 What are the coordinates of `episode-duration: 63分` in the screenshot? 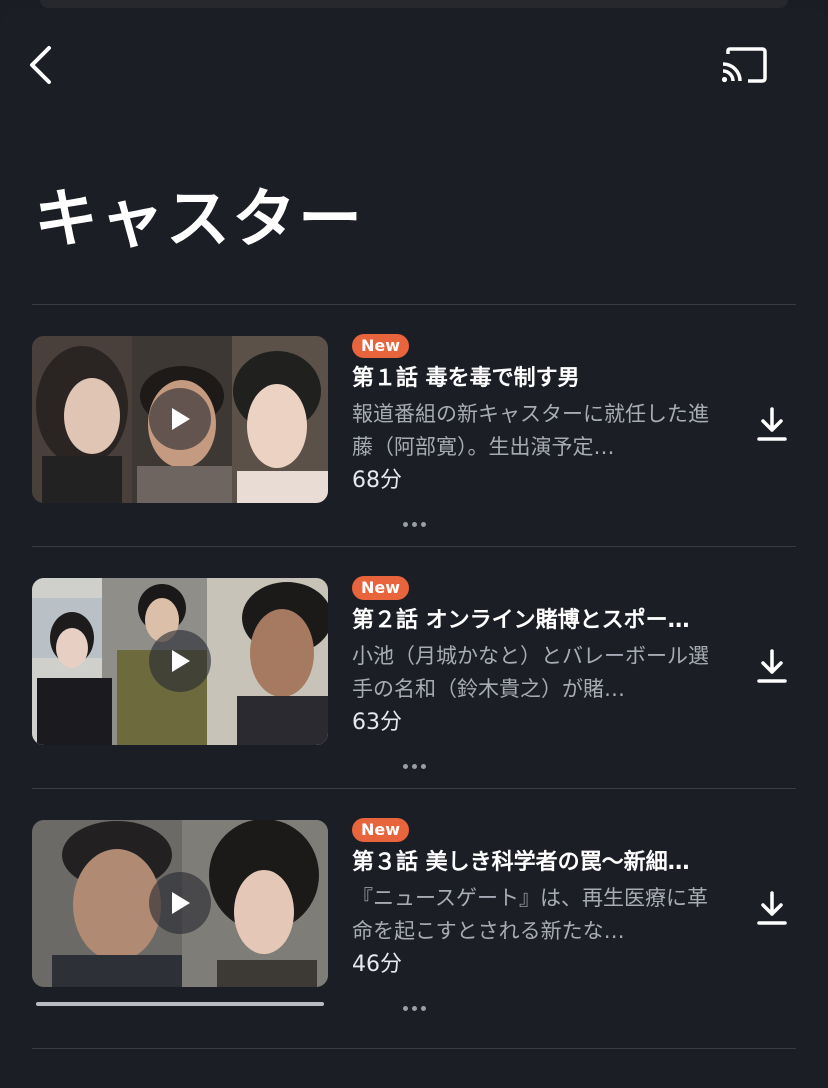 It's located at (377, 722).